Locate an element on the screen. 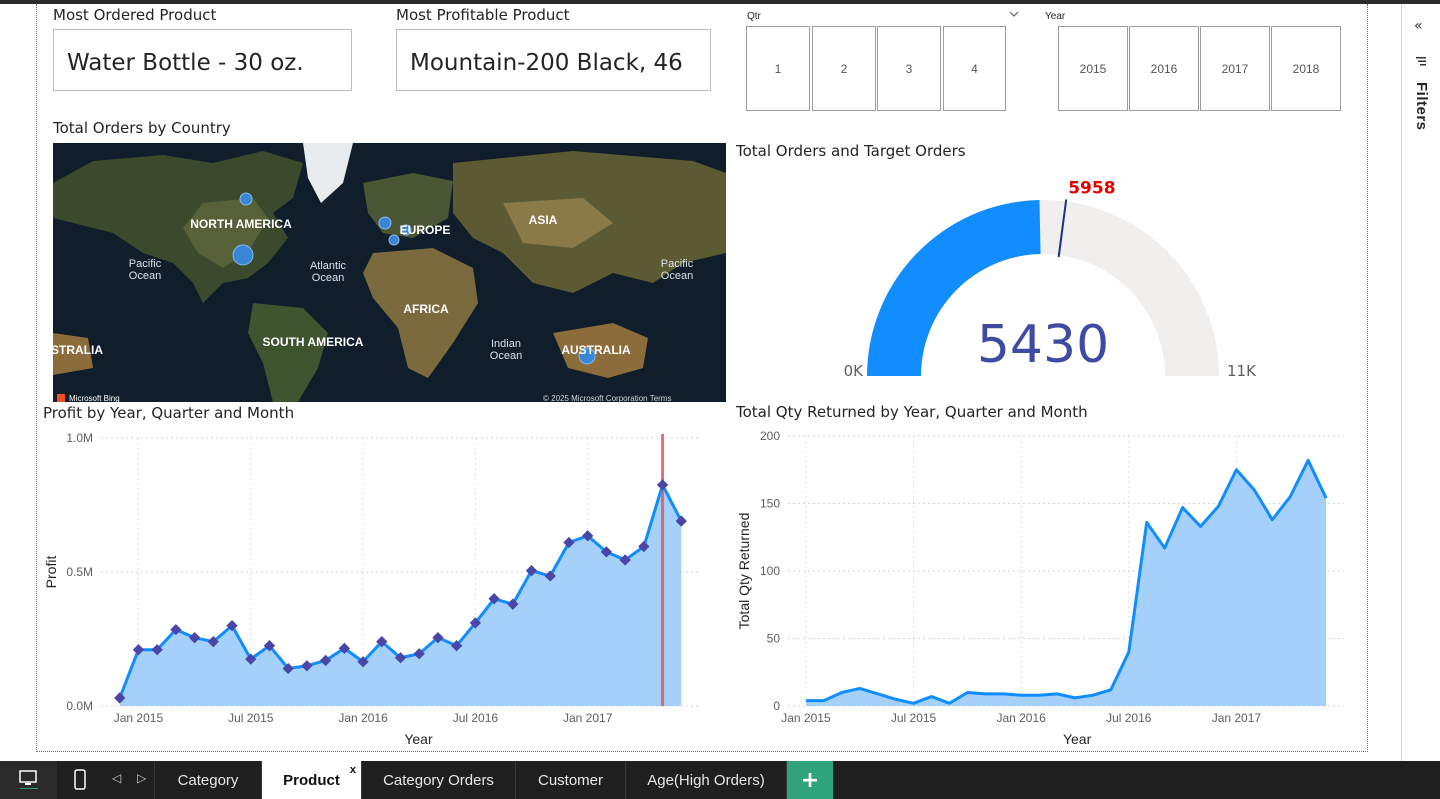 The height and width of the screenshot is (799, 1440). most-profitable-title: Most Profitable Product is located at coordinates (483, 15).